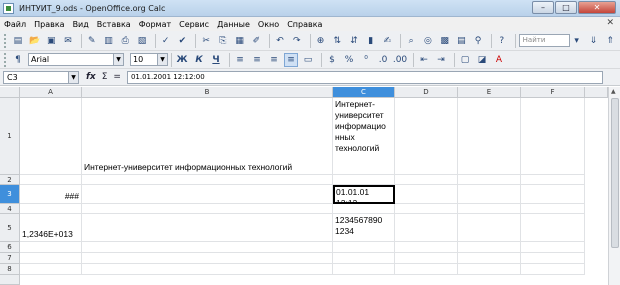  What do you see at coordinates (149, 59) in the screenshot?
I see `font-size-select: 10 ▼` at bounding box center [149, 59].